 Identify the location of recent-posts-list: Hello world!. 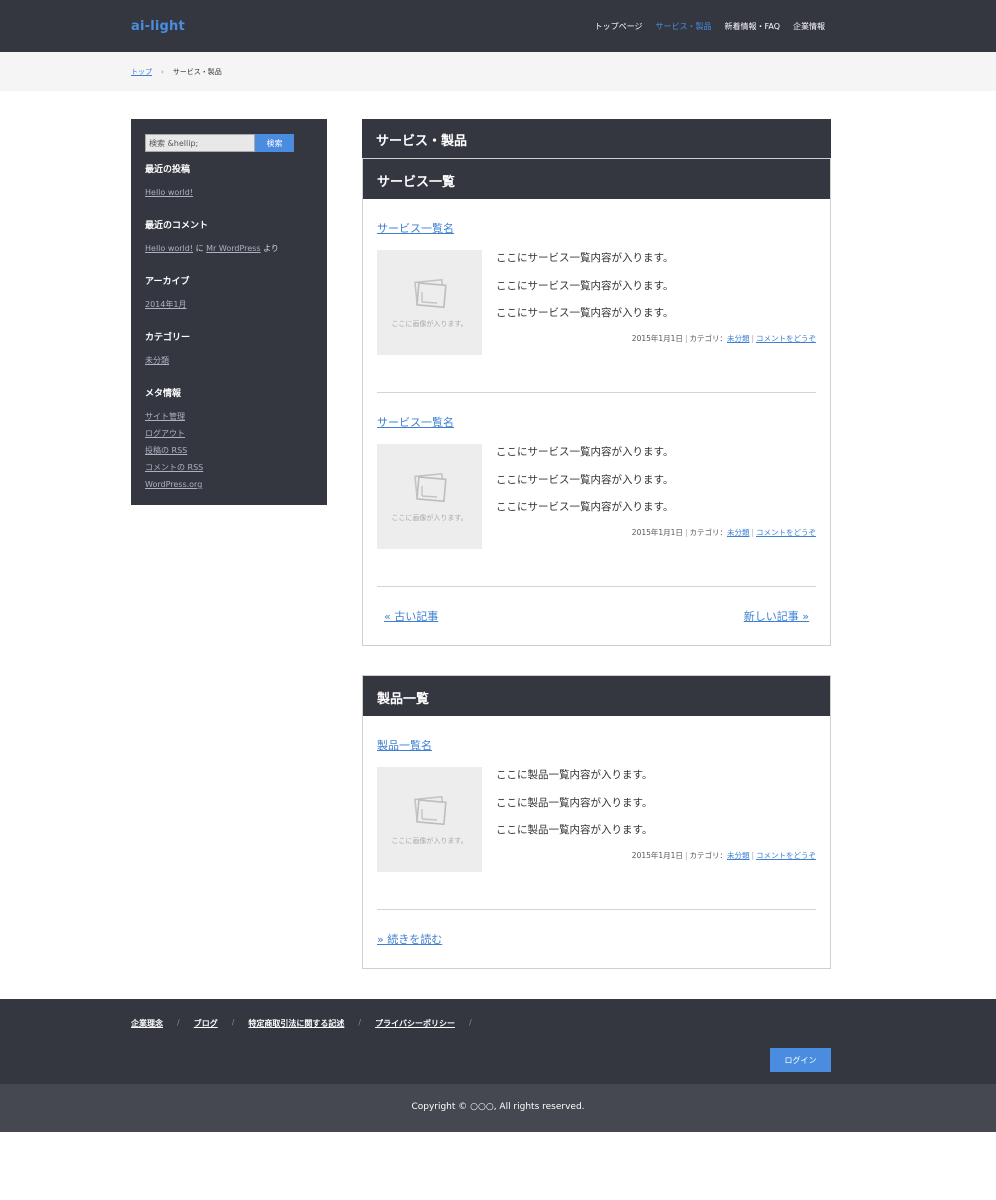
(229, 192).